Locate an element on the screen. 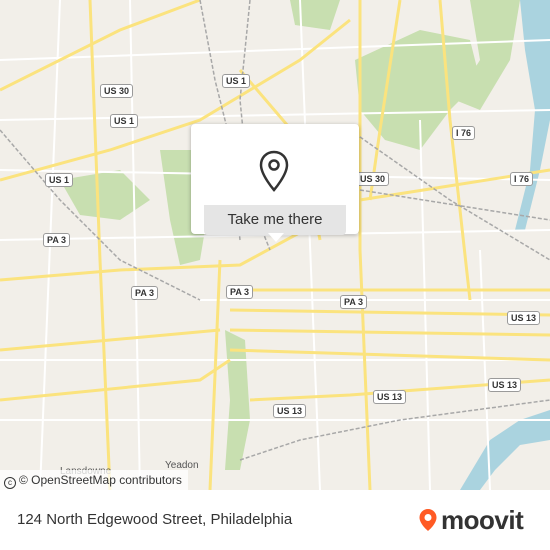  park-area is located at coordinates (315, 15).